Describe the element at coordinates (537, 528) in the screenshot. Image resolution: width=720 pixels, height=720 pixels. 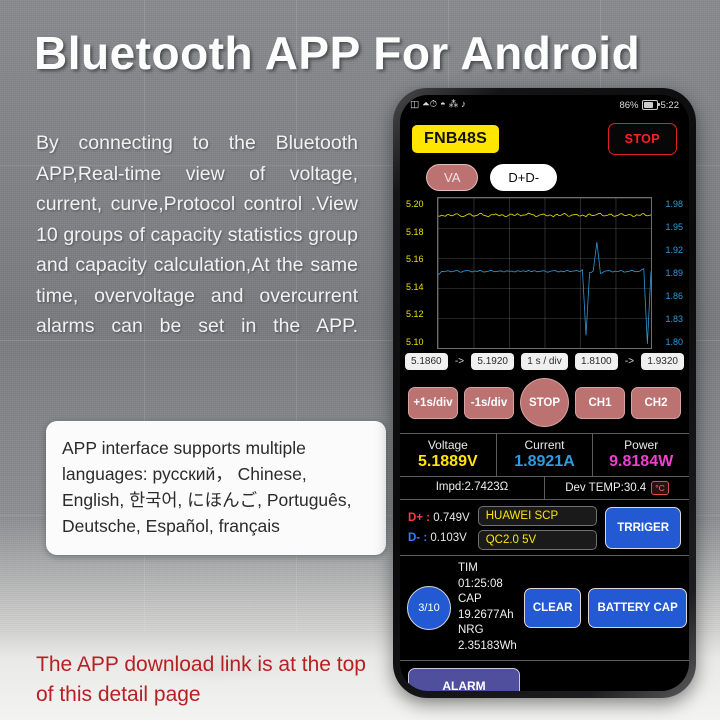
I see `detected-protocols: HUAWEI SCP QC2.0 5V` at that location.